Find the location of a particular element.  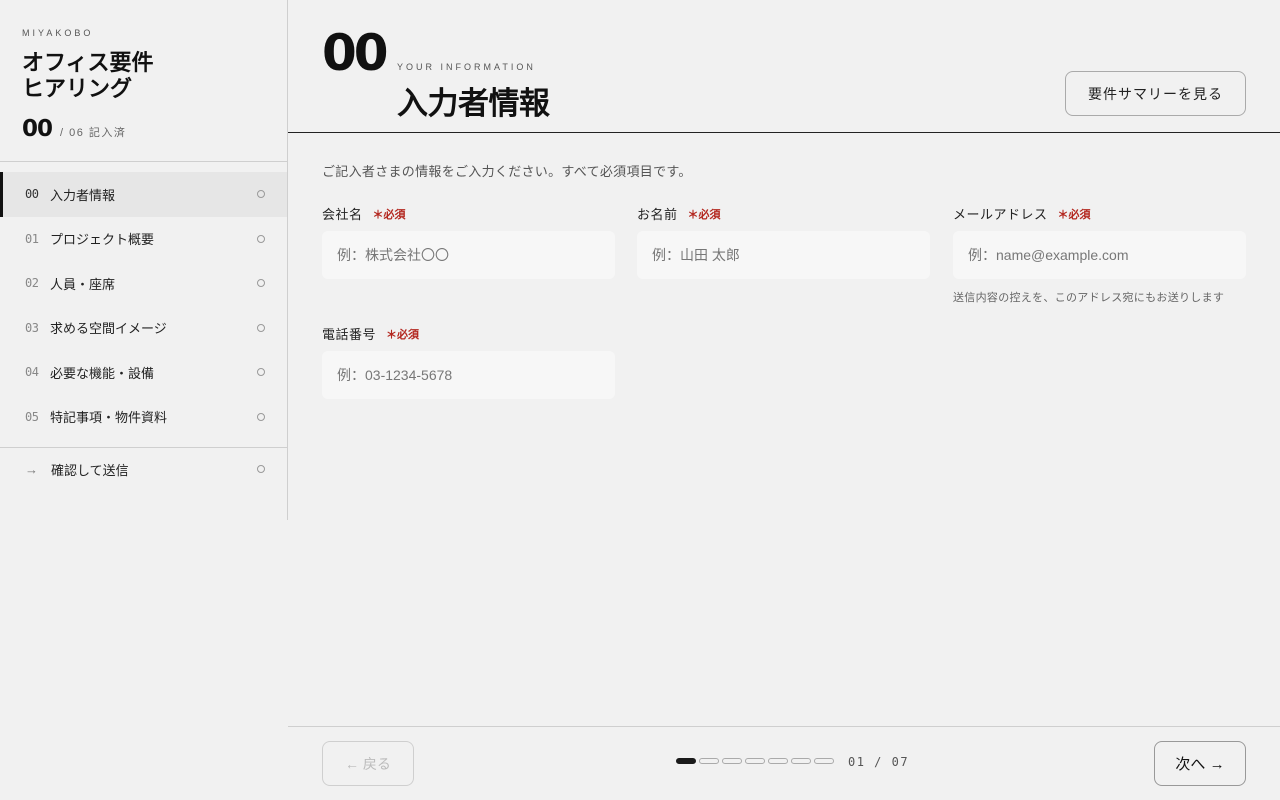

email-label-text: メールアドレス is located at coordinates (1000, 214).